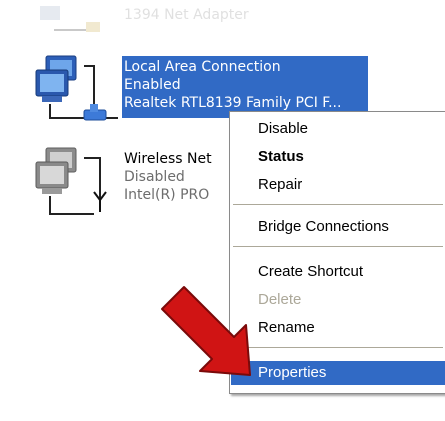 This screenshot has width=445, height=421. Describe the element at coordinates (77, 184) in the screenshot. I see `wireless-connection-icon` at that location.